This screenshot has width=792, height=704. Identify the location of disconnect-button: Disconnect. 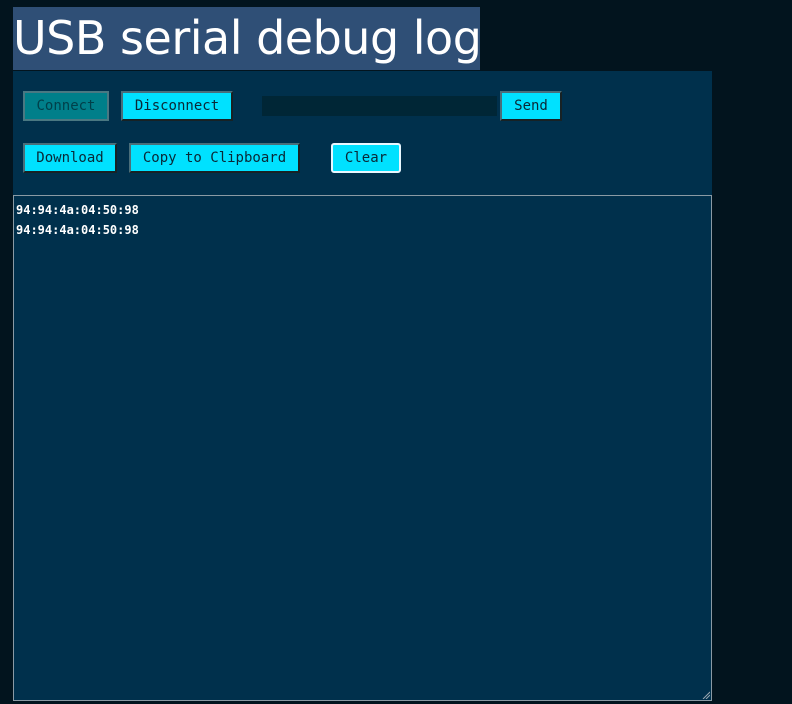
(177, 106).